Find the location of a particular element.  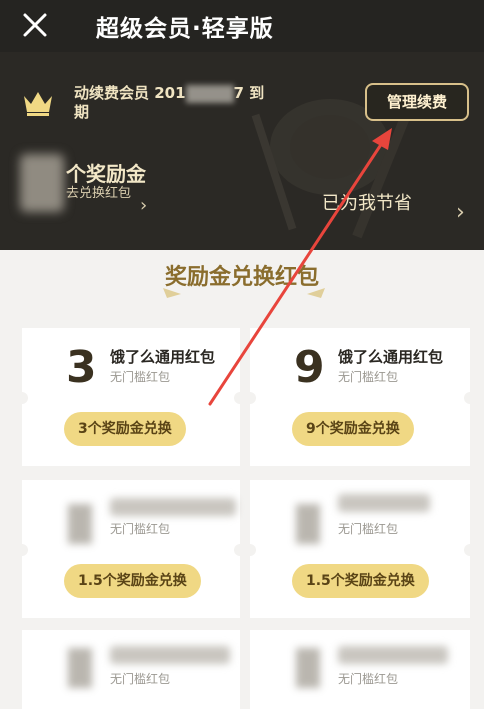

membership-expiry: 动续费会员 201 7 到 期 is located at coordinates (169, 102).